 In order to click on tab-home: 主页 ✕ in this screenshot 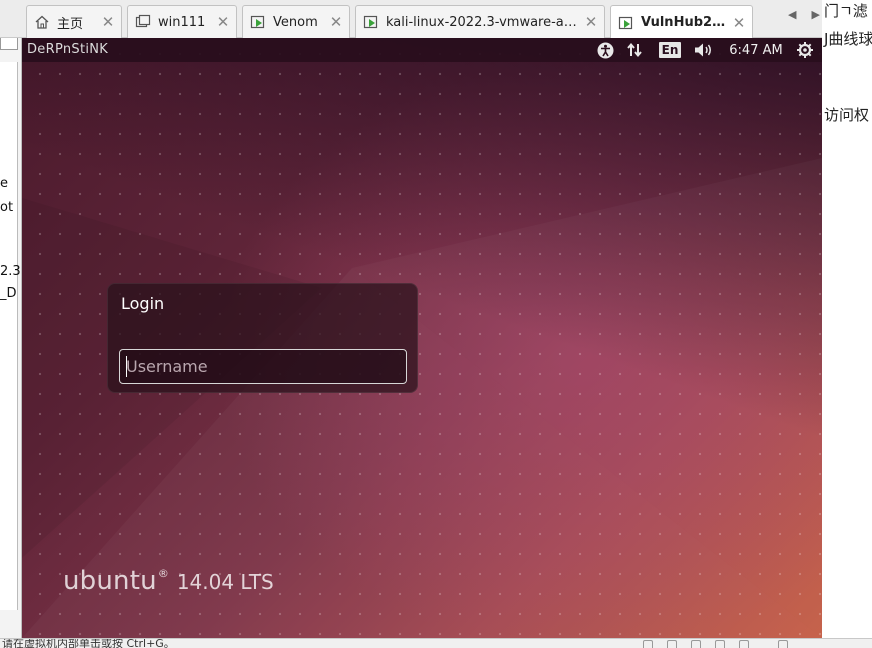, I will do `click(74, 21)`.